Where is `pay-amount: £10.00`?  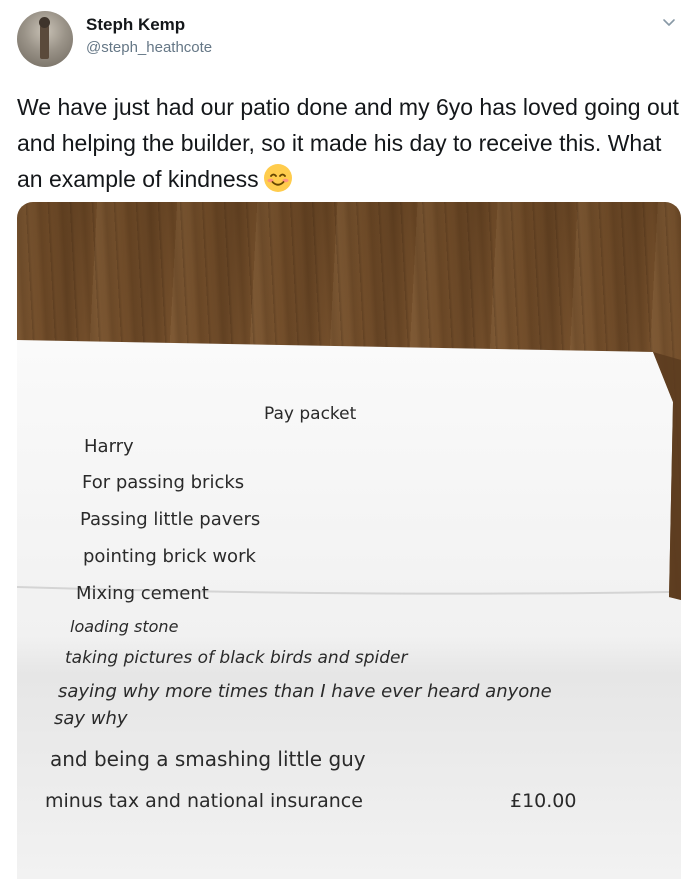
pay-amount: £10.00 is located at coordinates (543, 801).